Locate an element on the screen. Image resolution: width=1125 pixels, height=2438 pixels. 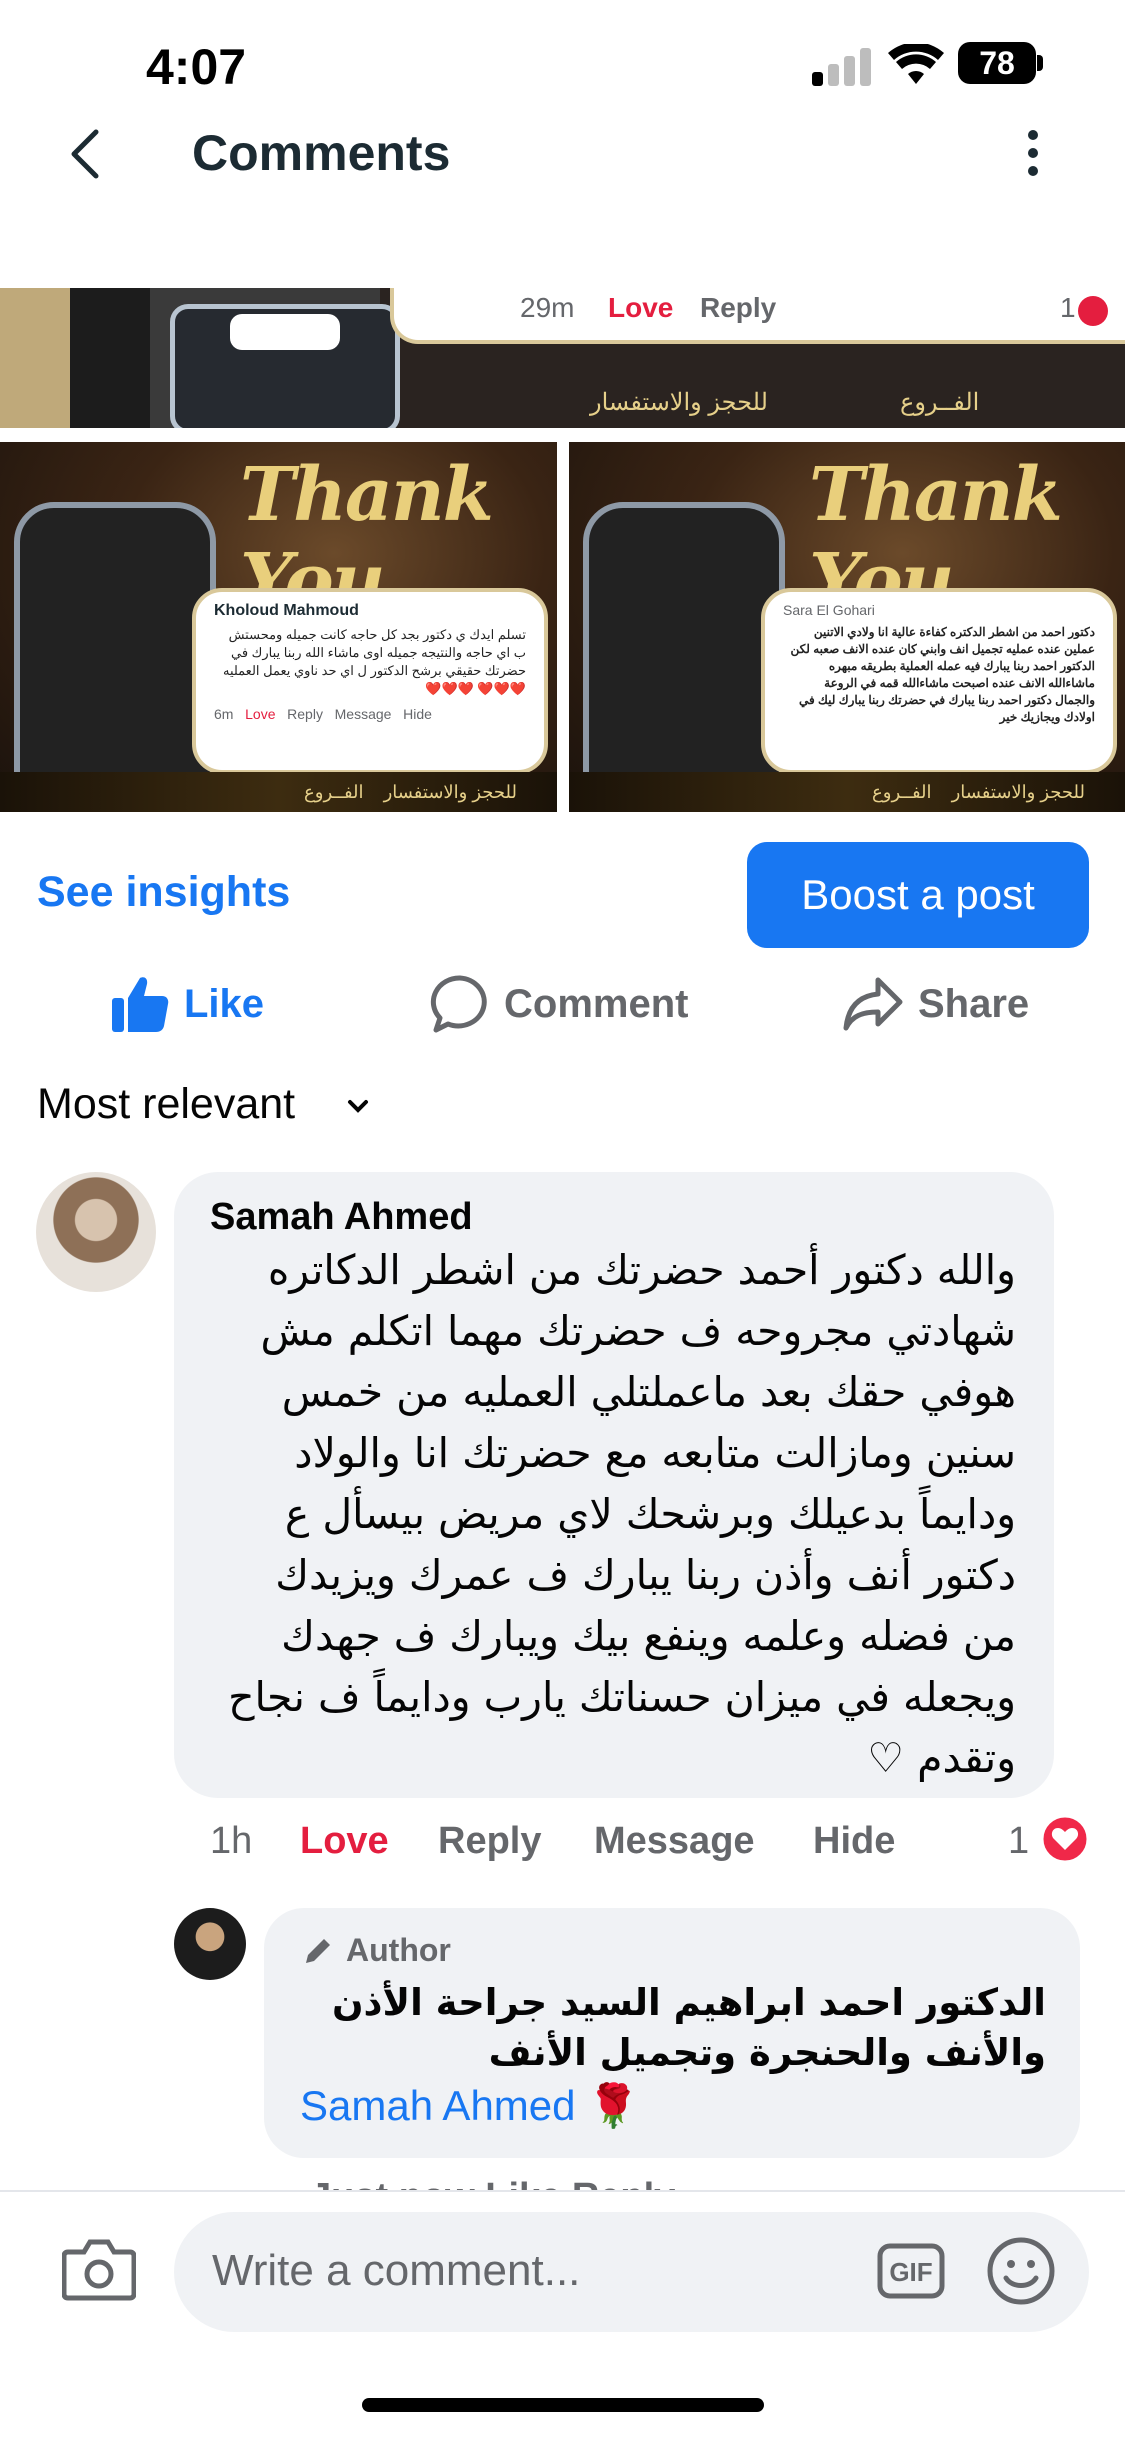
wifi-icon is located at coordinates (916, 64).